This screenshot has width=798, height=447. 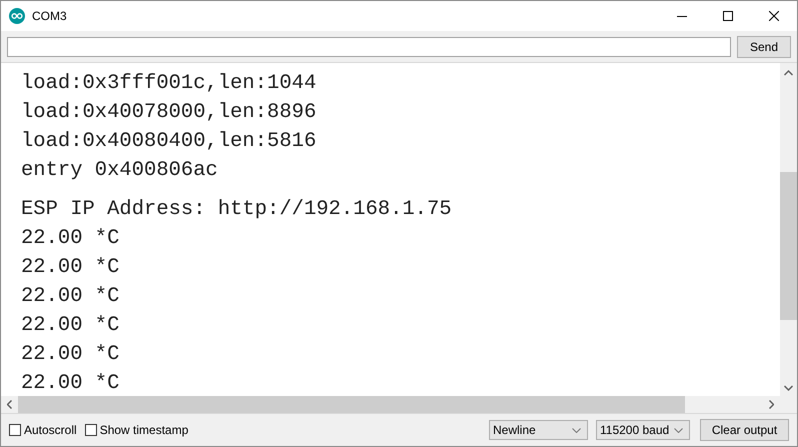 I want to click on scroll-left-icon, so click(x=9, y=404).